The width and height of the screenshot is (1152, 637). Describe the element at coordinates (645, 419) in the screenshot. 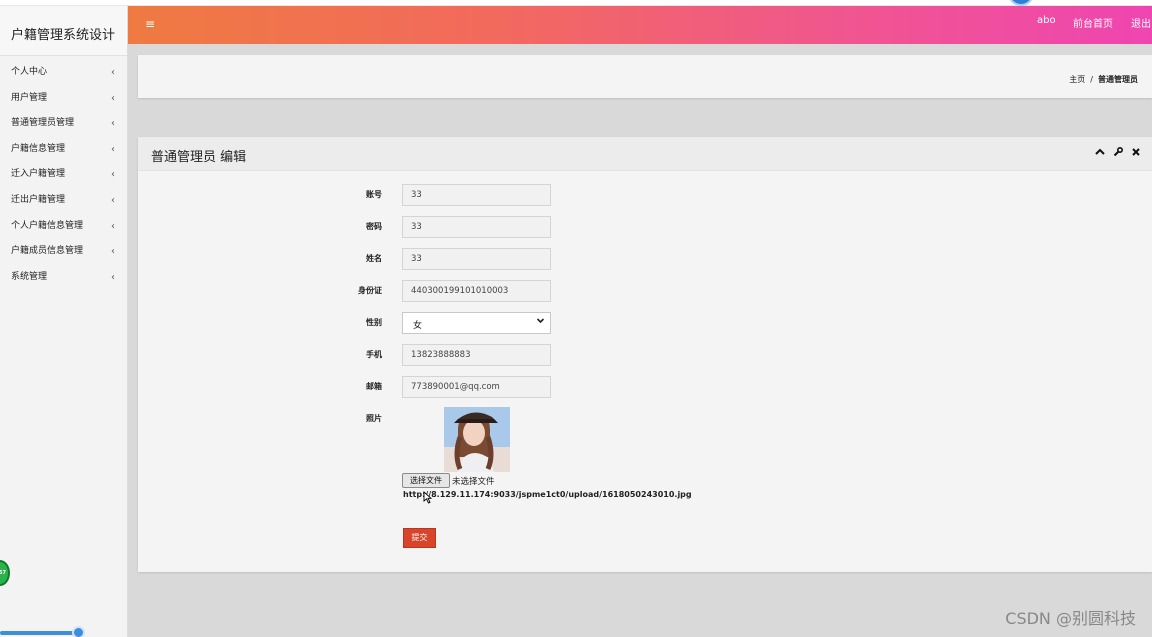

I see `form-row-photo: 照片` at that location.